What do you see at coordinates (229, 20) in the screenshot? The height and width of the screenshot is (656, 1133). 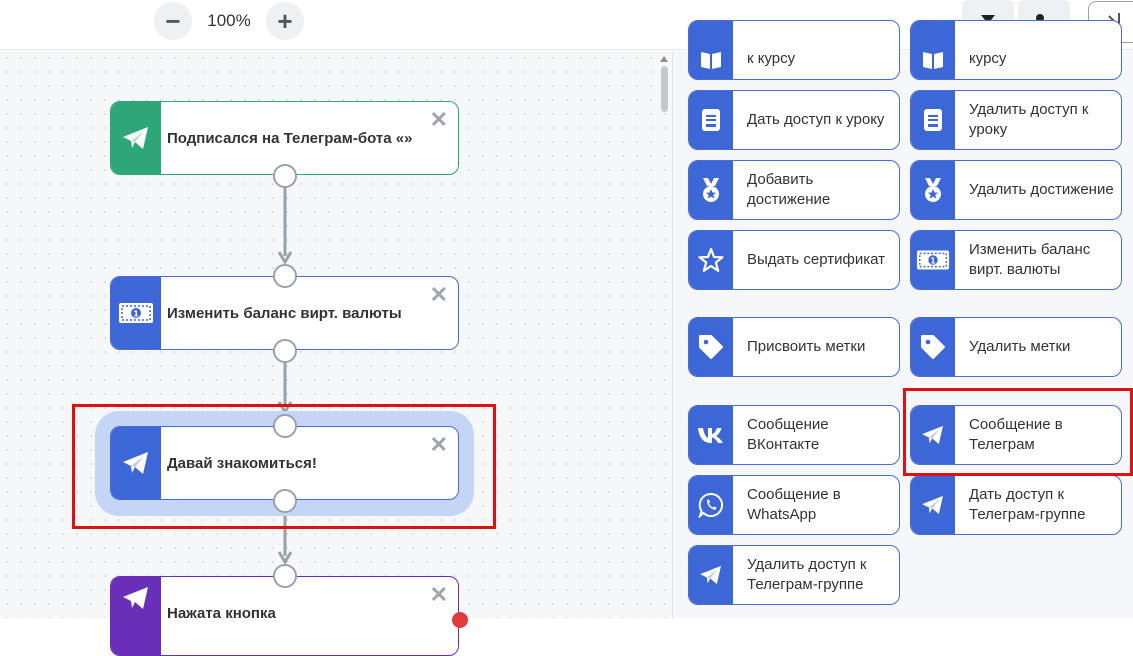 I see `zoom-level: 100%` at bounding box center [229, 20].